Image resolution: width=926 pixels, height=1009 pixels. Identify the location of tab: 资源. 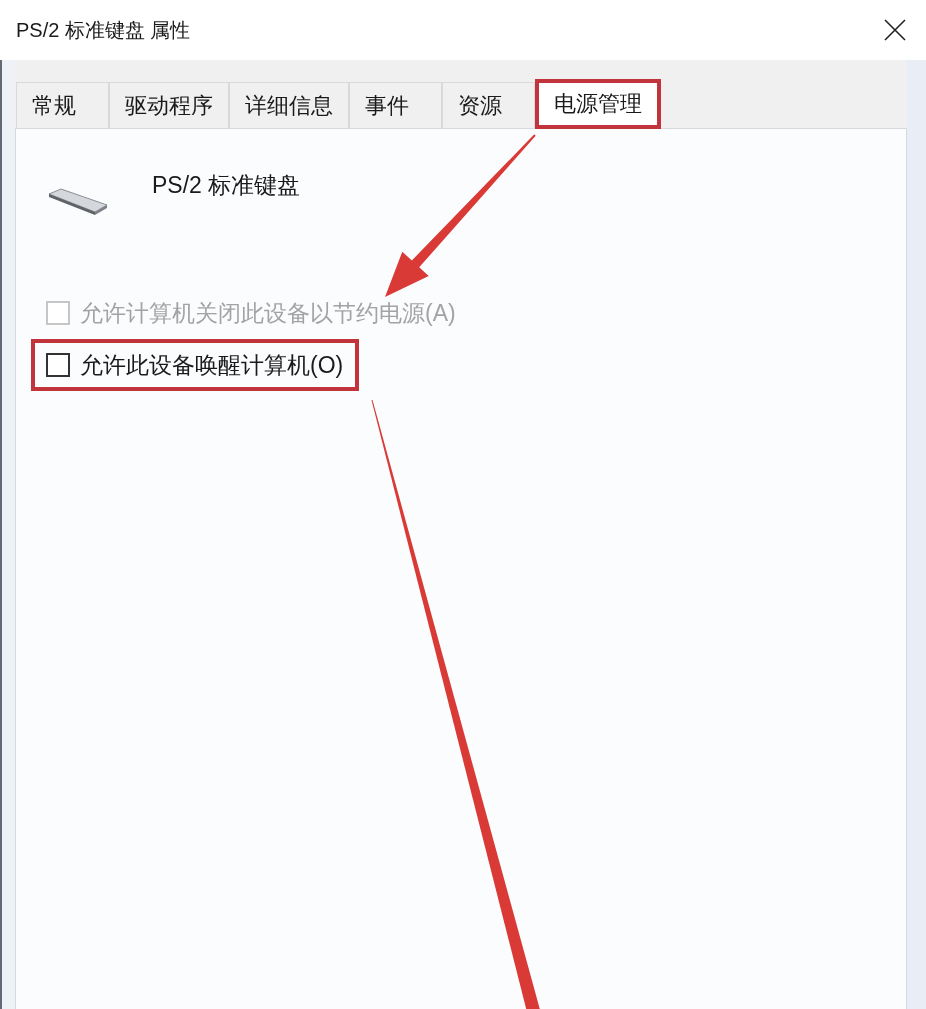
(488, 105).